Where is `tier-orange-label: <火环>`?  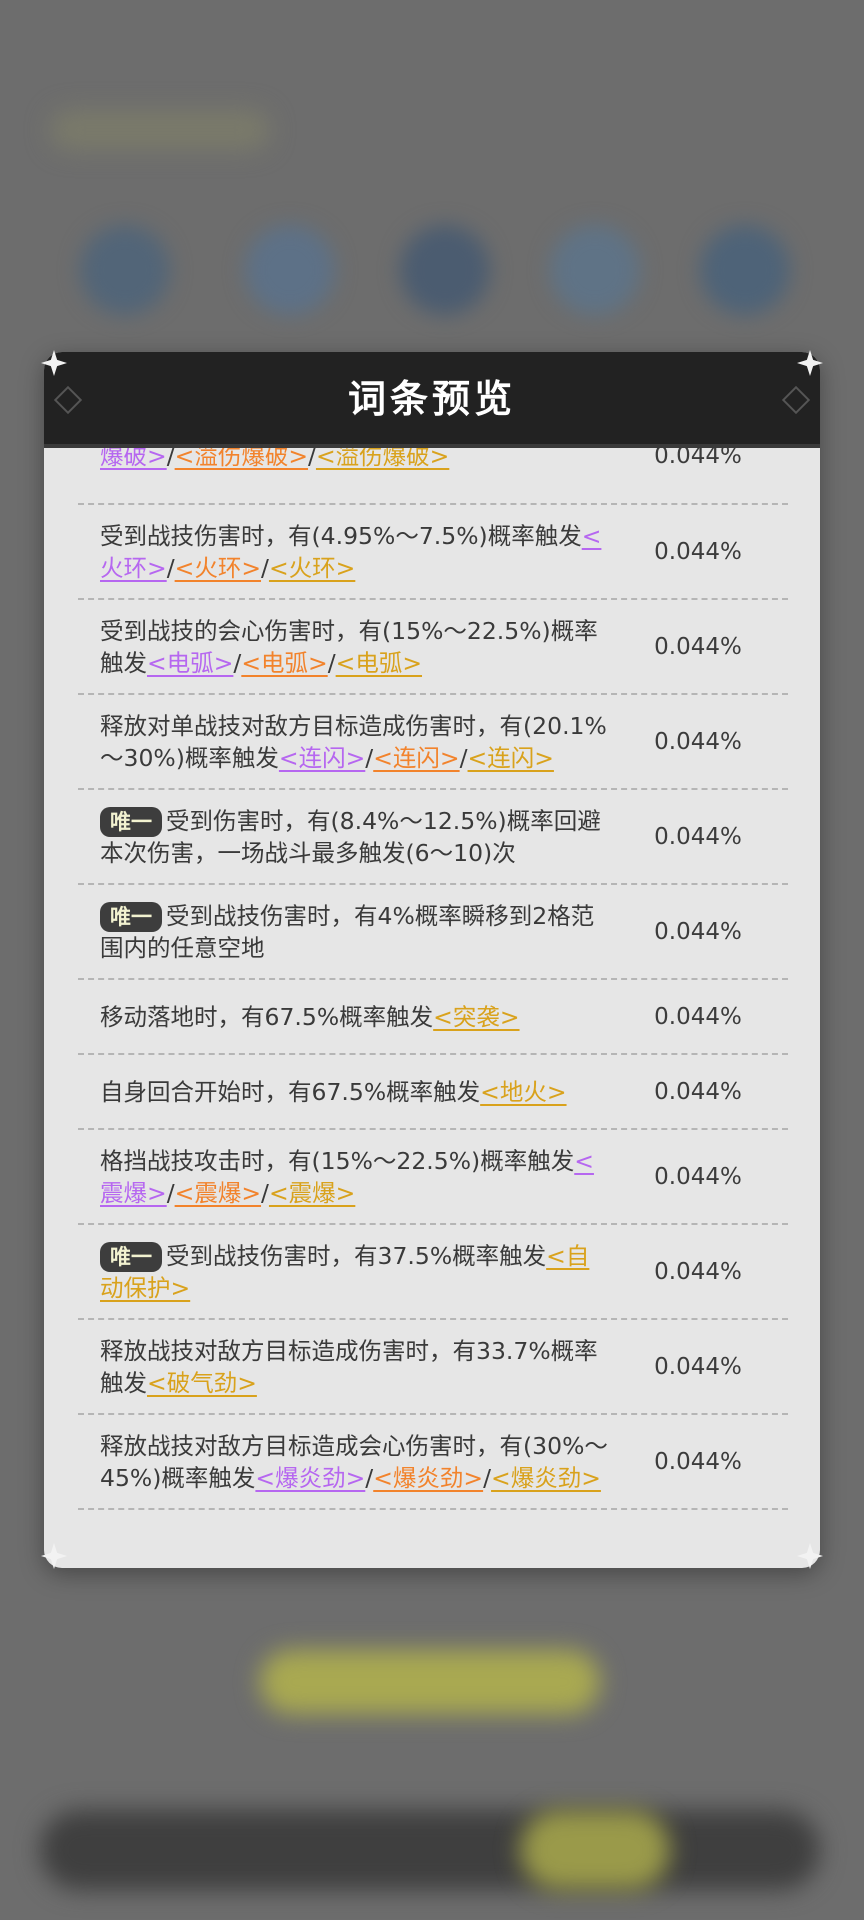
tier-orange-label: <火环> is located at coordinates (218, 567).